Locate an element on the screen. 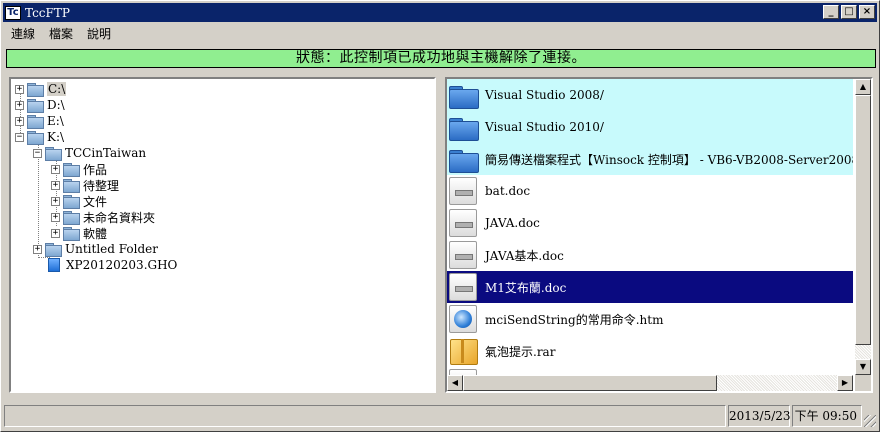  tree-node-gho-file: XP20120203.GHO is located at coordinates (111, 265).